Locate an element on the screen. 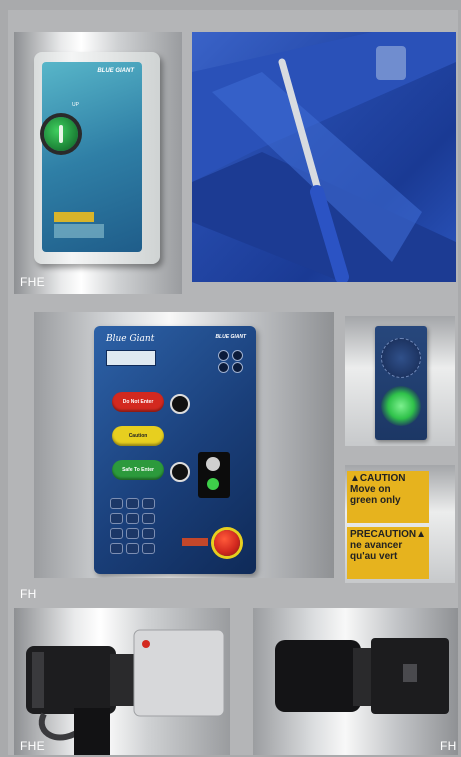  safe-to-enter-button: Safe To Enter is located at coordinates (138, 470).